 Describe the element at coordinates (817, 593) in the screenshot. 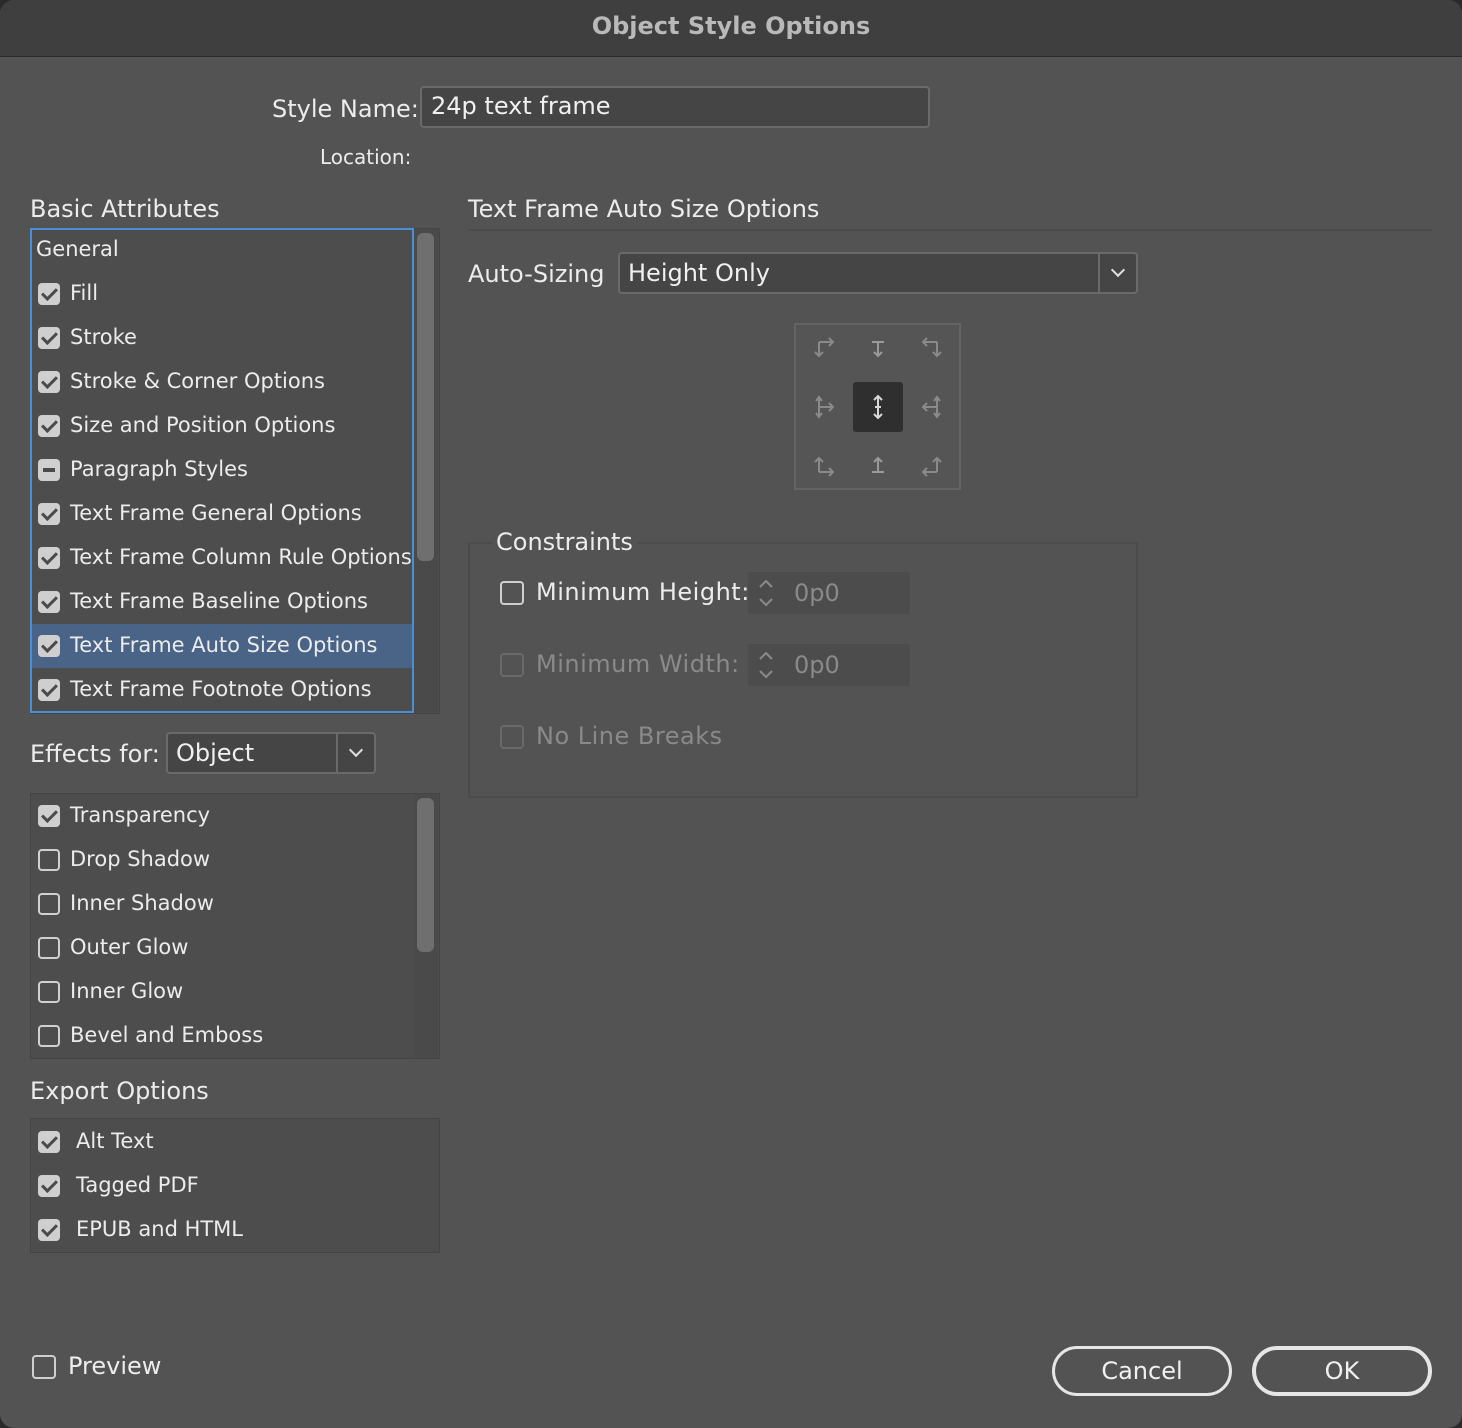

I see `min-height-value: 0p0` at that location.